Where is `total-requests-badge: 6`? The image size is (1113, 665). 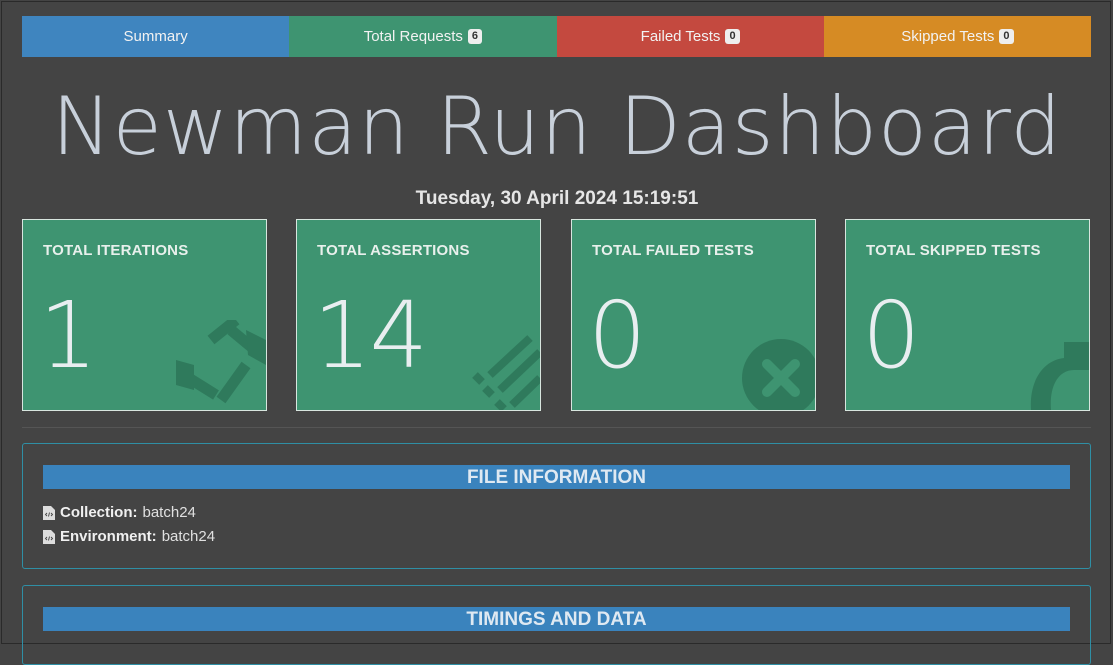
total-requests-badge: 6 is located at coordinates (475, 36).